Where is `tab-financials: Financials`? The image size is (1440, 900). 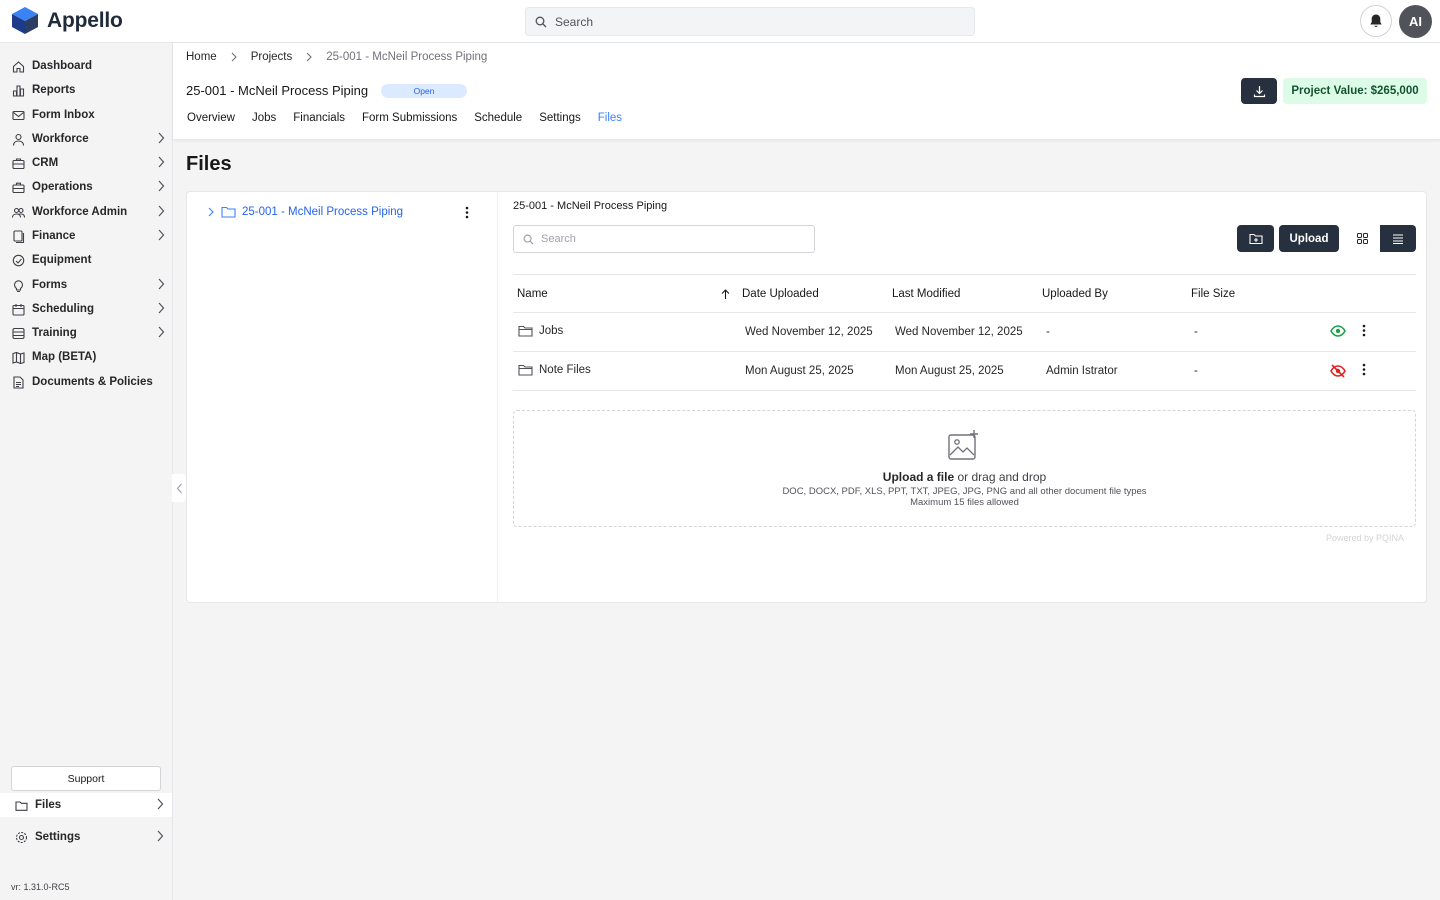
tab-financials: Financials is located at coordinates (319, 118).